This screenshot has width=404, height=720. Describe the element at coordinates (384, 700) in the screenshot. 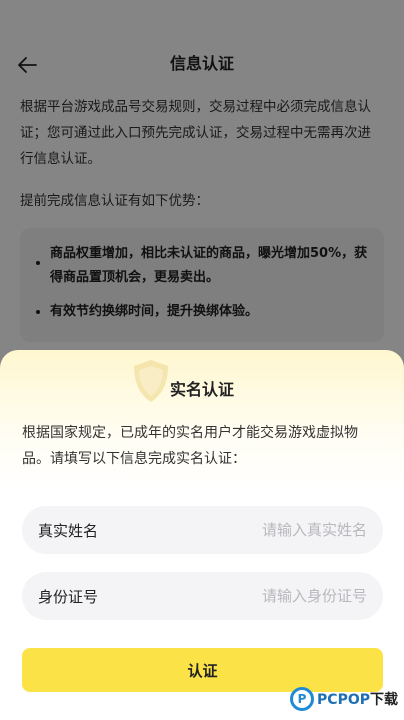

I see `watermark-suffix: 下载` at that location.